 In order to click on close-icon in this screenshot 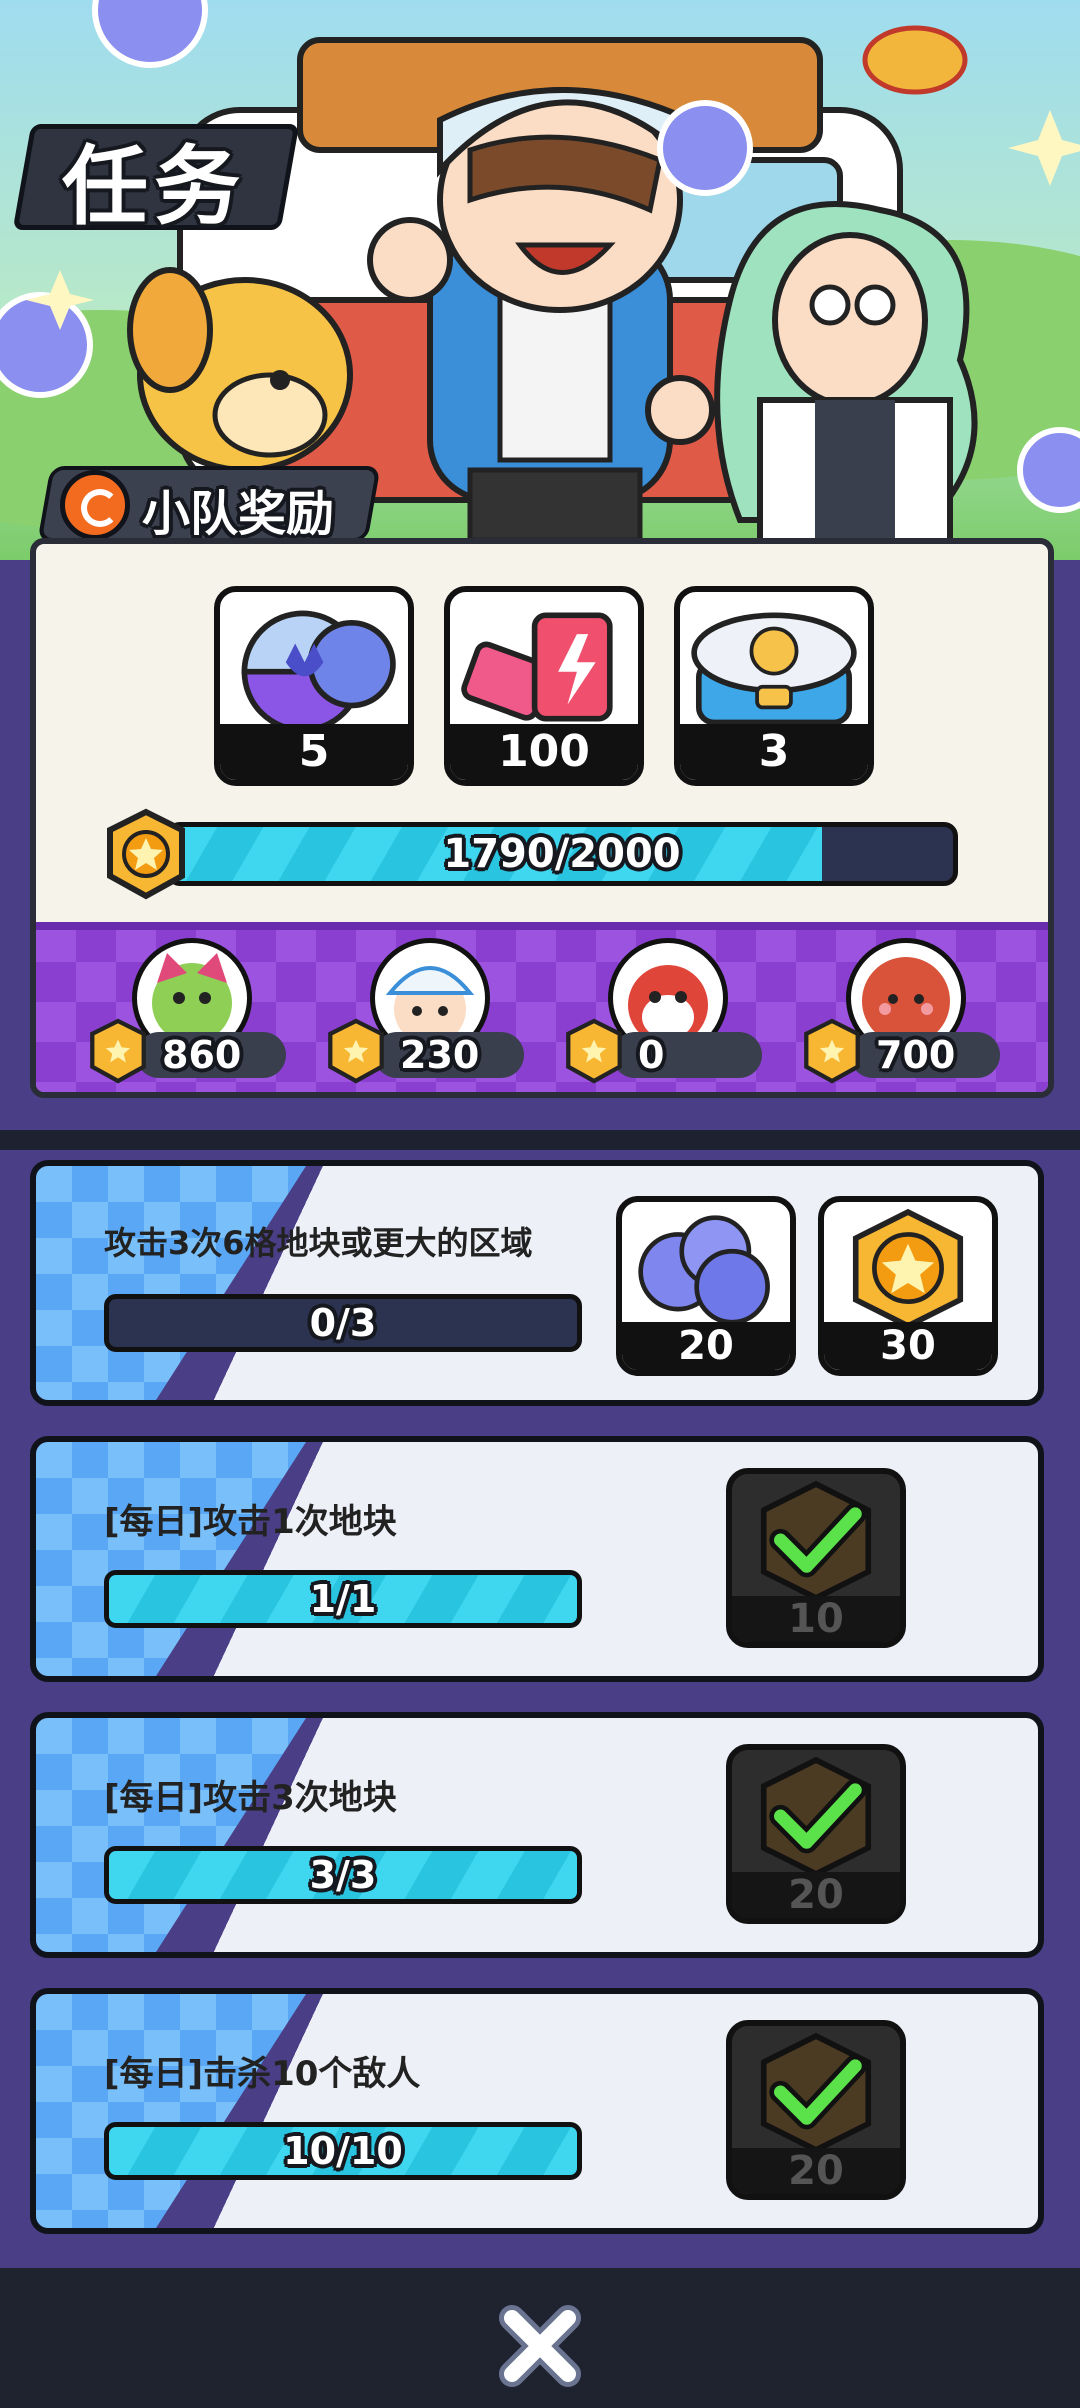, I will do `click(540, 2346)`.